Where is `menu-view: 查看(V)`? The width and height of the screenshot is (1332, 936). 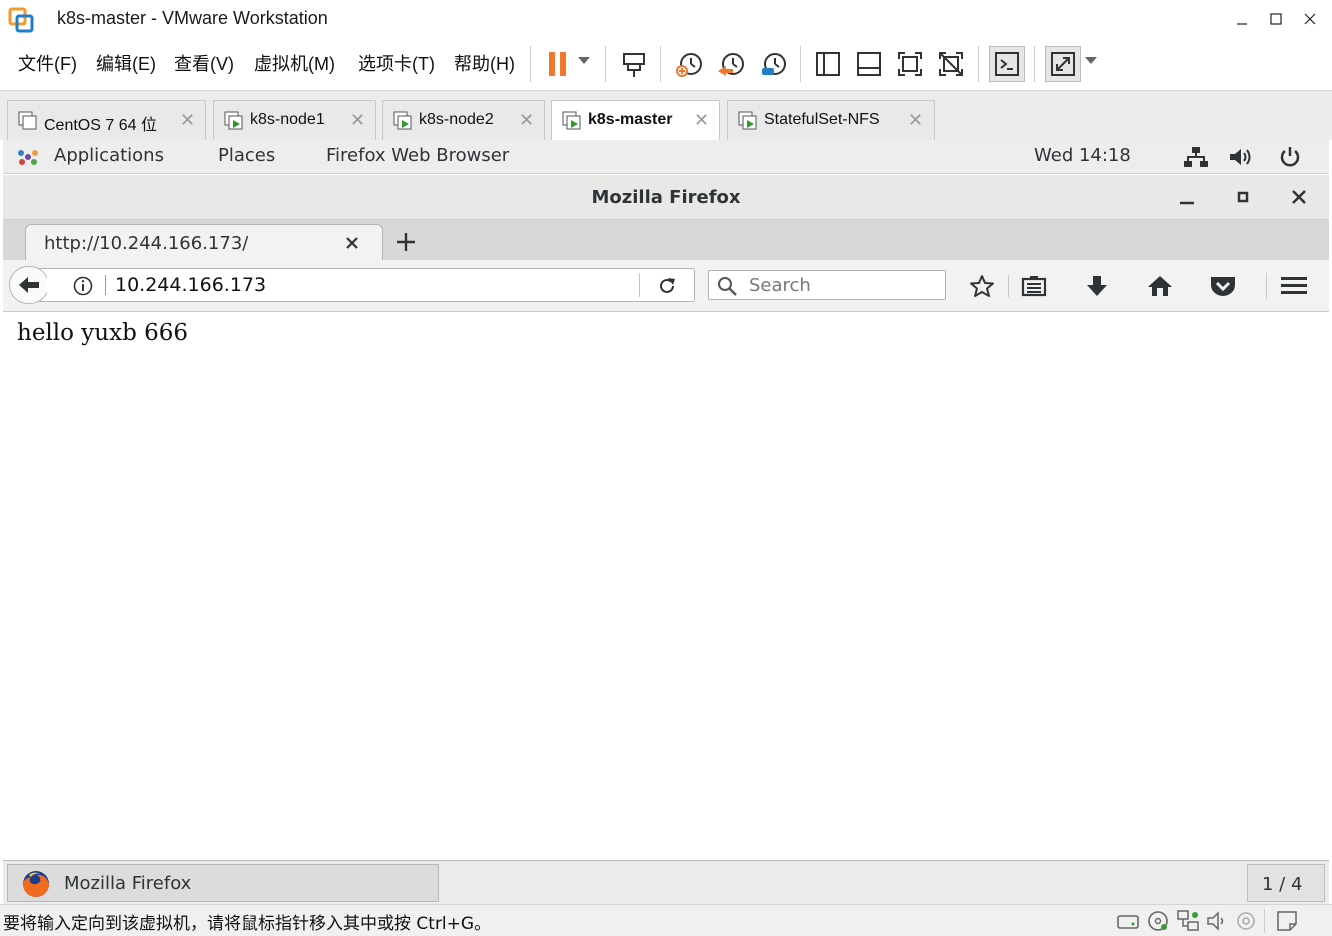
menu-view: 查看(V) is located at coordinates (204, 63).